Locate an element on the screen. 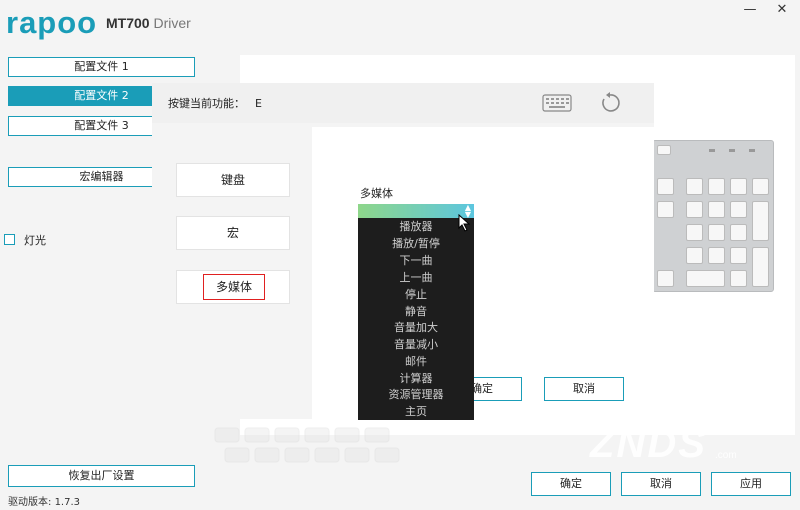  apply-button: 应用 is located at coordinates (751, 484).